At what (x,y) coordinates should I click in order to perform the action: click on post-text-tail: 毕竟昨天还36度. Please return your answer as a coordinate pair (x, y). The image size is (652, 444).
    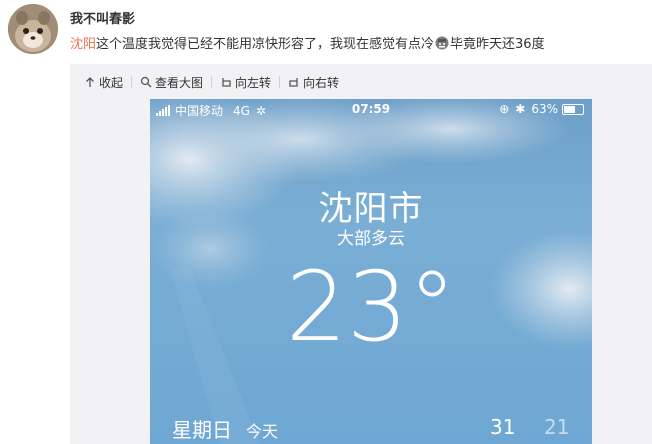
    Looking at the image, I should click on (497, 44).